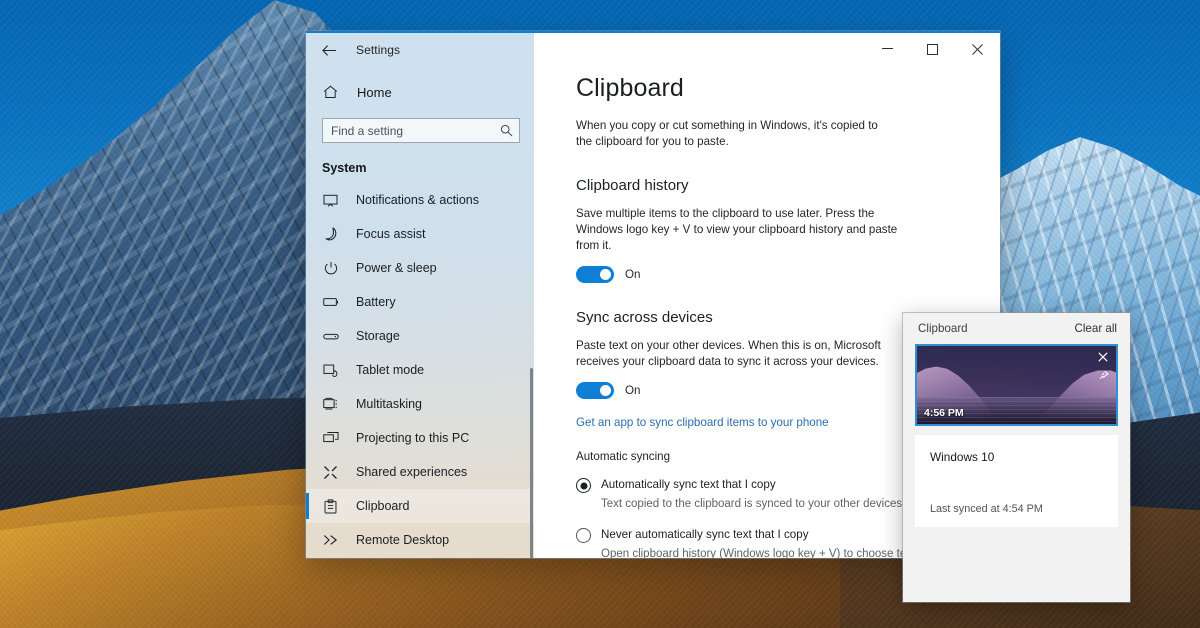  I want to click on minimize-button, so click(887, 49).